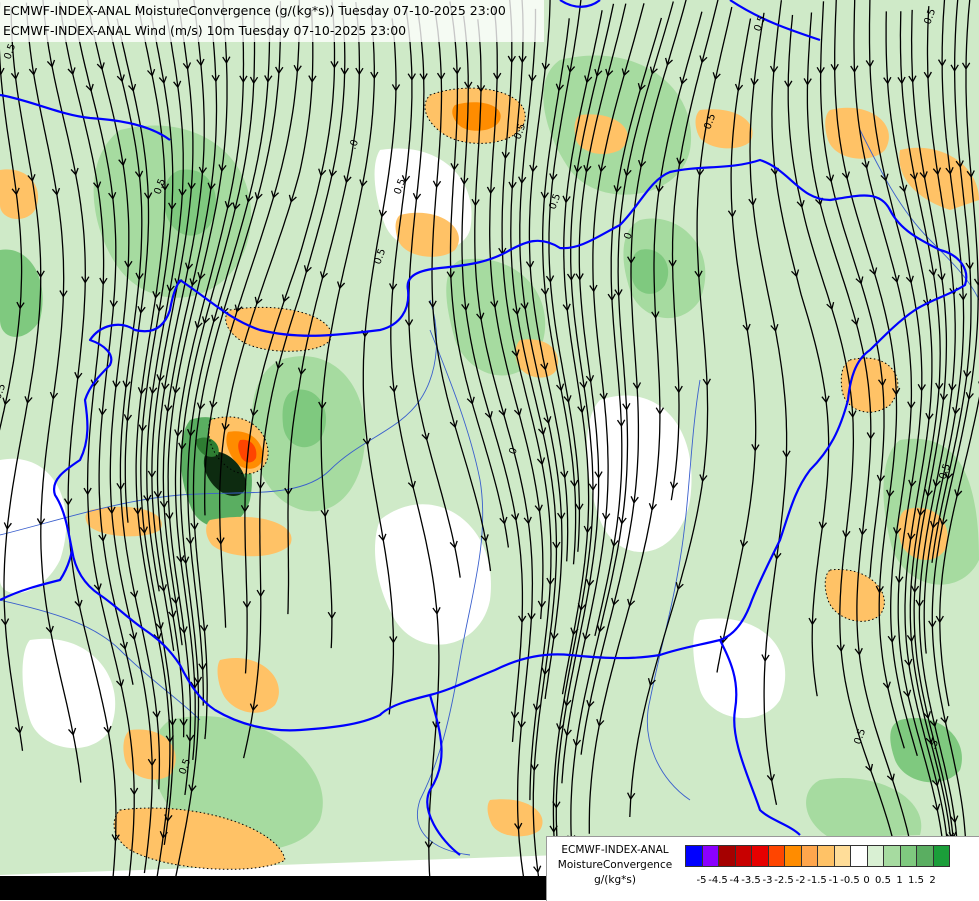  Describe the element at coordinates (866, 880) in the screenshot. I see `legend-tick-label: 0` at that location.